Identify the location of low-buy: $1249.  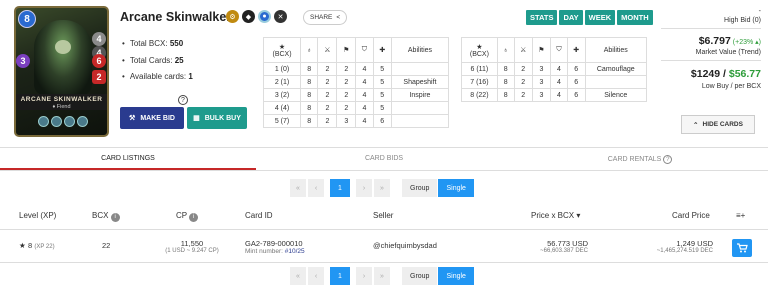
(705, 74).